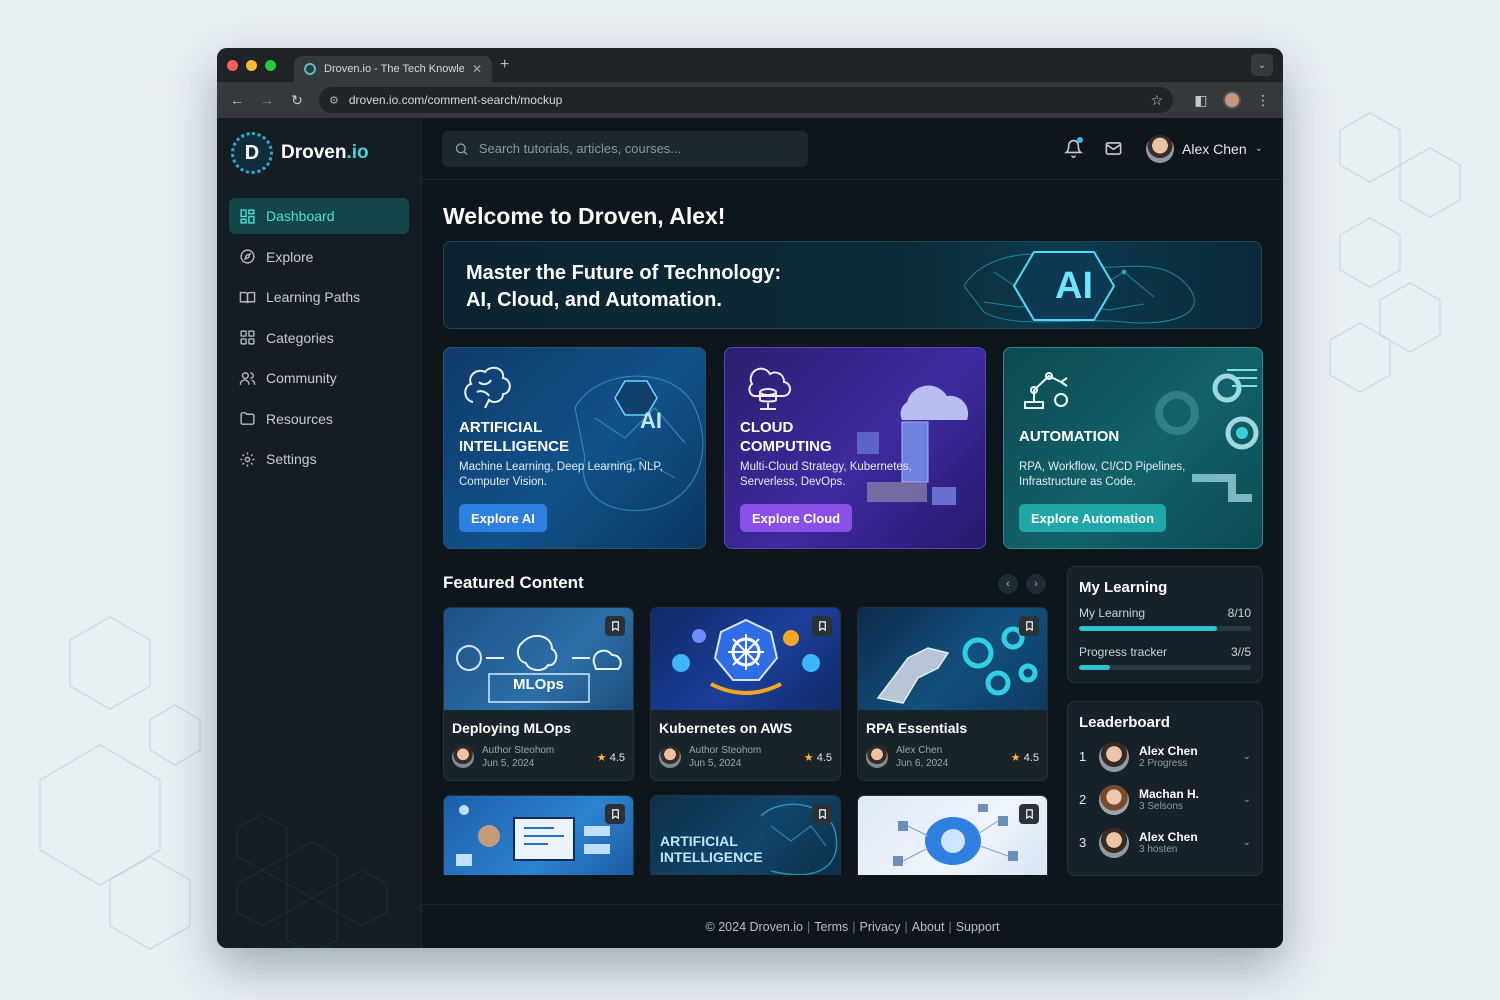 This screenshot has width=1500, height=1000. What do you see at coordinates (637, 148) in the screenshot?
I see `search-input` at bounding box center [637, 148].